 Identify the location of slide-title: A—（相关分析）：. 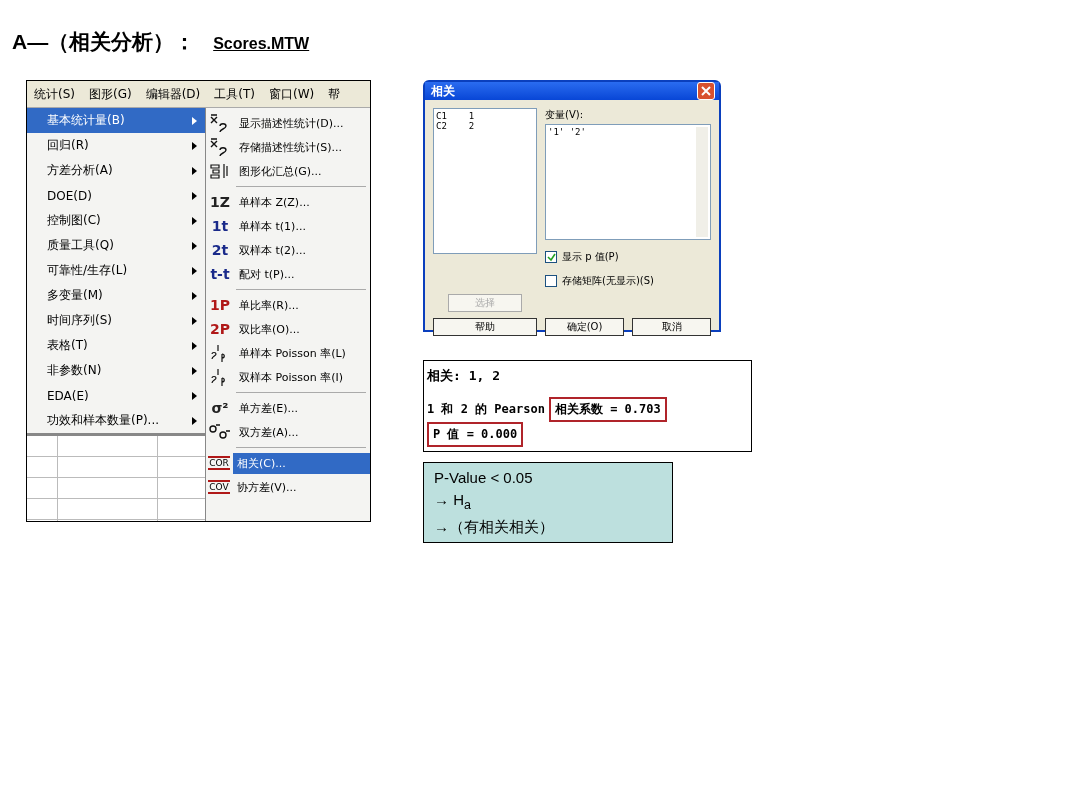
(104, 42).